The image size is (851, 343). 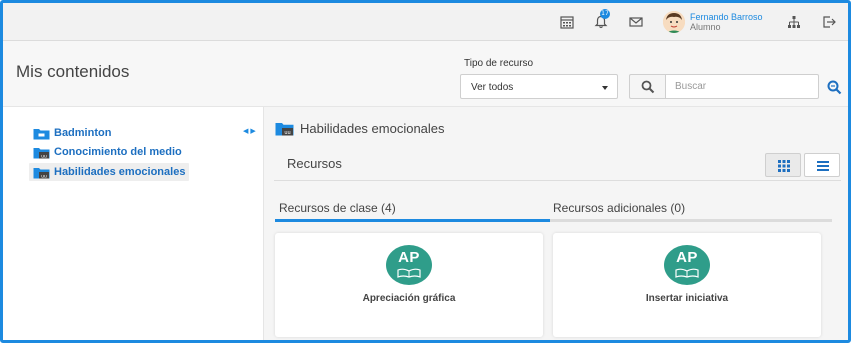 What do you see at coordinates (705, 27) in the screenshot?
I see `user-role: Alumno` at bounding box center [705, 27].